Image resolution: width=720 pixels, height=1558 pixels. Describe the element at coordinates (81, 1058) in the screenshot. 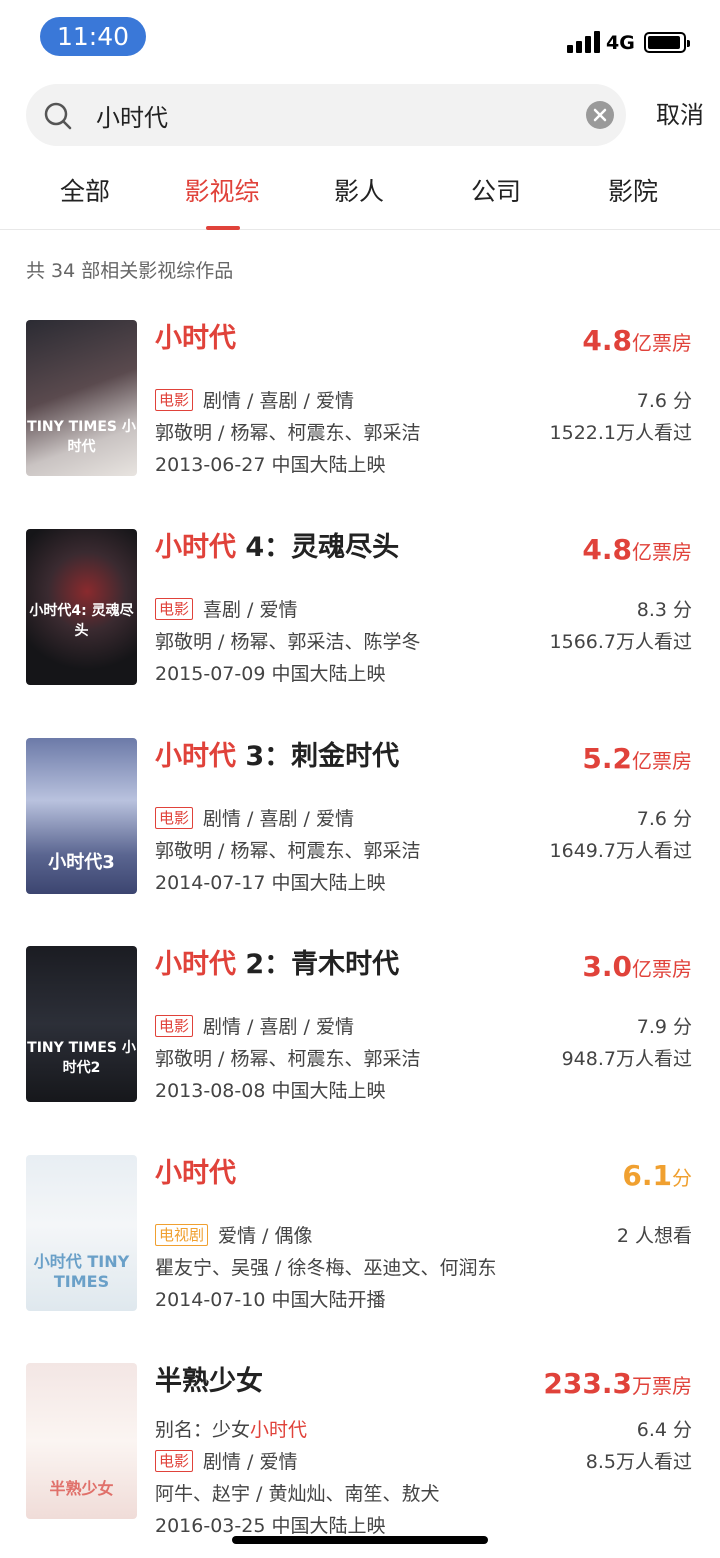

I see `poster-caption: TINY TIMES 小时代2` at that location.